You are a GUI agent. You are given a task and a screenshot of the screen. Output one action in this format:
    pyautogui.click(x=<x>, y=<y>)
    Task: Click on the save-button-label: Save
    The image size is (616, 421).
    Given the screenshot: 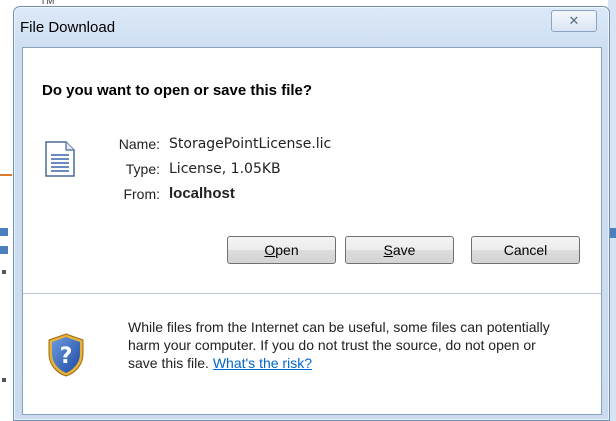 What is the action you would take?
    pyautogui.click(x=399, y=250)
    